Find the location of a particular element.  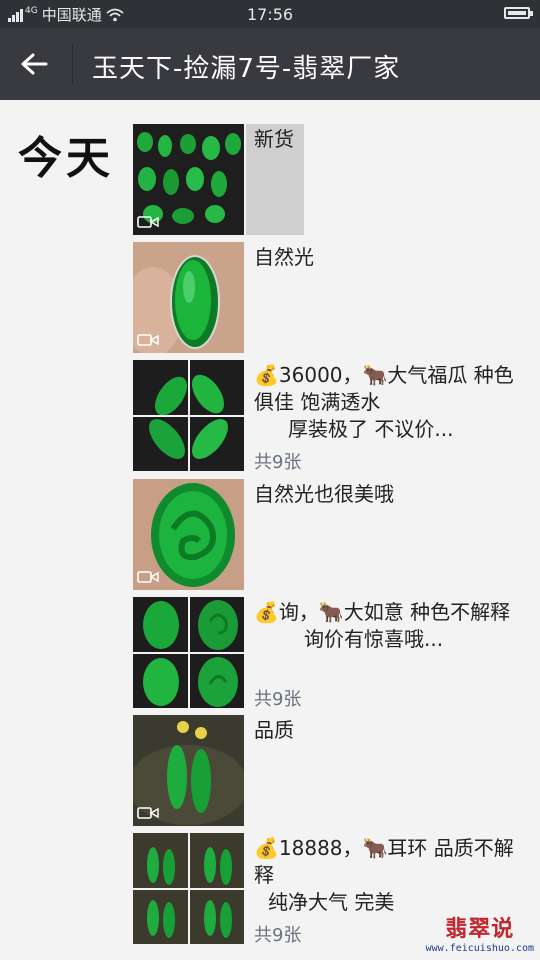

battery-icon is located at coordinates (518, 13).